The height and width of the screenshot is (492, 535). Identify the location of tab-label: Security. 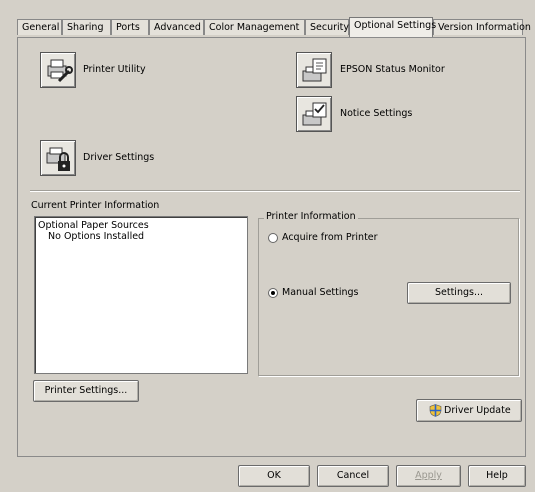
(330, 27).